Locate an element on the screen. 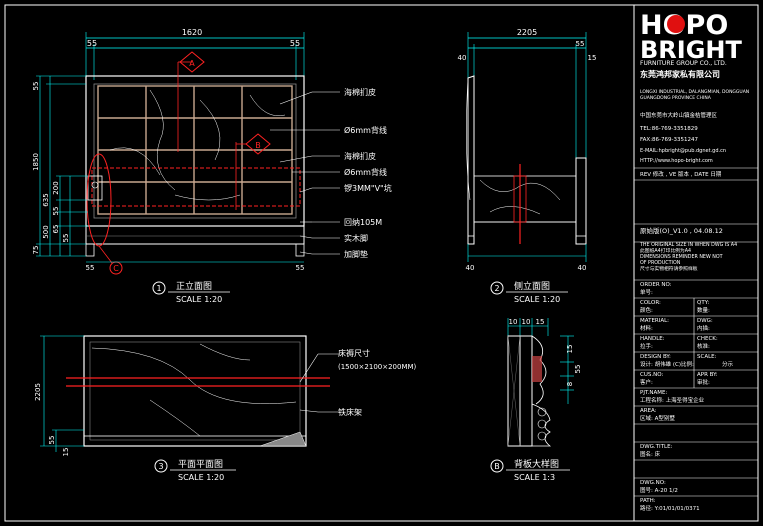 The image size is (763, 526). dwg-title-value: 图名: 床 is located at coordinates (650, 455).